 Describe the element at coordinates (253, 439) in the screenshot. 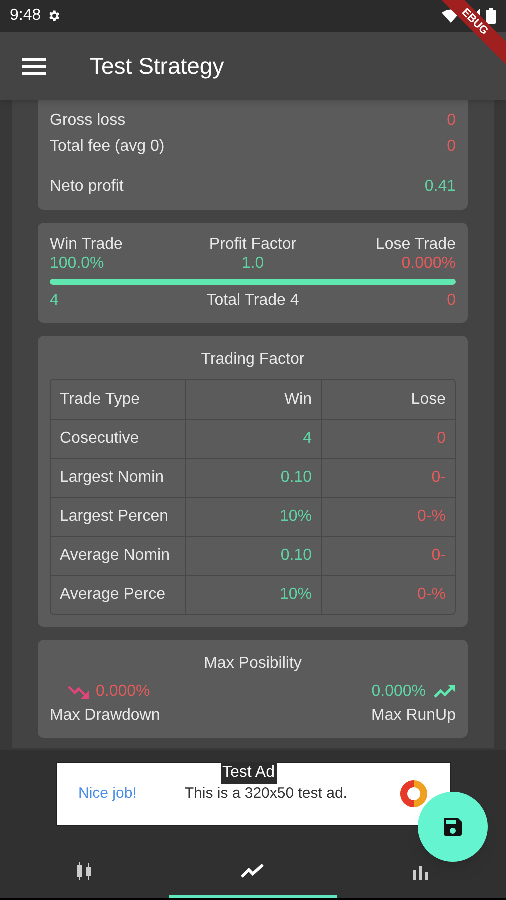

I see `table-cell: 4` at that location.